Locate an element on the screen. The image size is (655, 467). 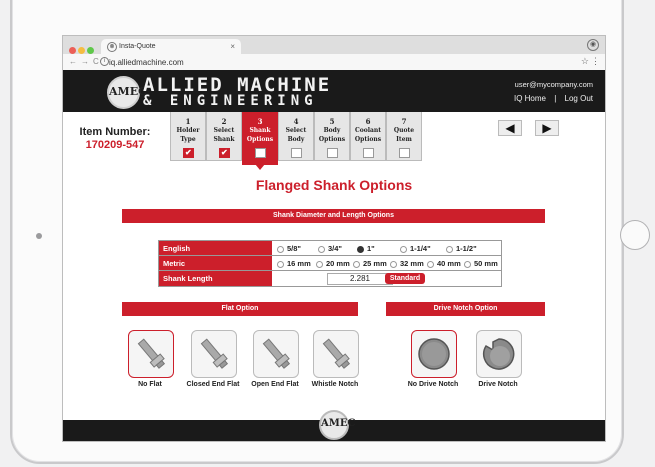
metric-option-4: 40 mm is located at coordinates (444, 263).